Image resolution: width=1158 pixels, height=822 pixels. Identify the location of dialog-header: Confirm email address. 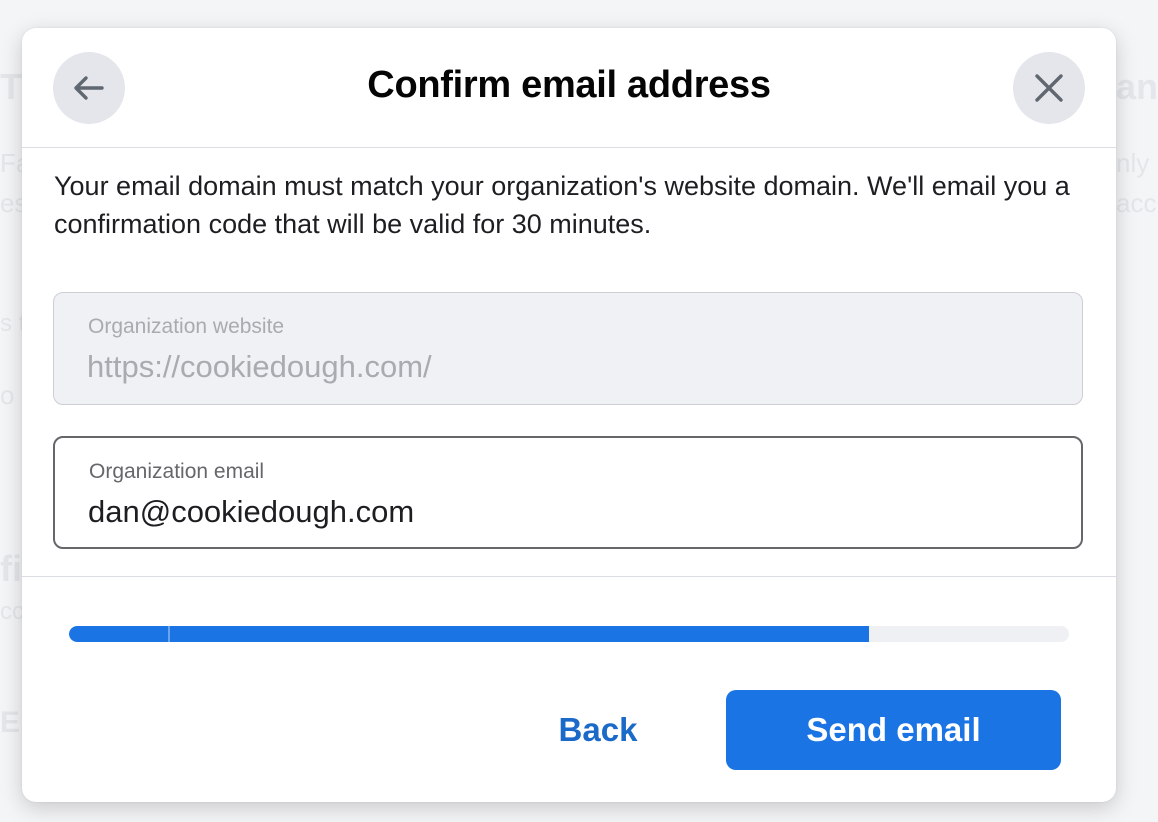
(569, 88).